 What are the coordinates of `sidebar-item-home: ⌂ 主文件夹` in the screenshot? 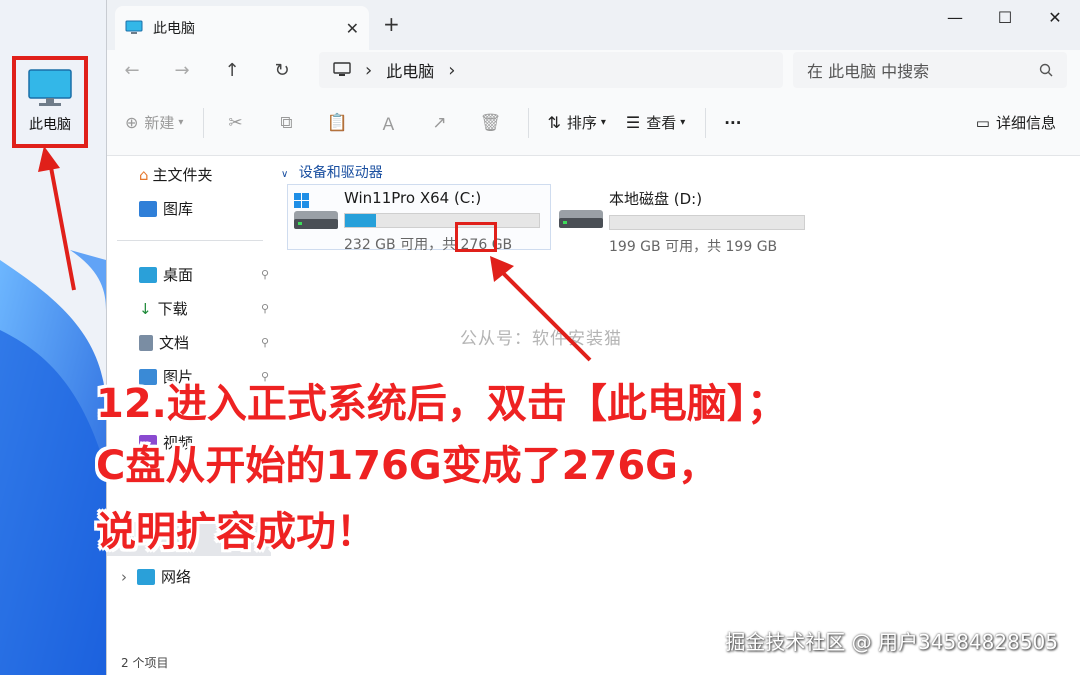 It's located at (204, 174).